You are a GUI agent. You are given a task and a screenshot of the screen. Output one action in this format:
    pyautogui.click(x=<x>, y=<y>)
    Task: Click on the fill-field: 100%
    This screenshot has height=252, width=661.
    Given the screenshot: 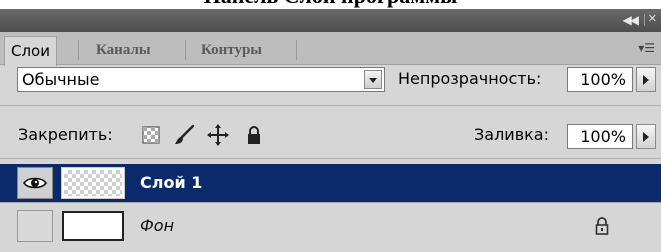 What is the action you would take?
    pyautogui.click(x=600, y=136)
    